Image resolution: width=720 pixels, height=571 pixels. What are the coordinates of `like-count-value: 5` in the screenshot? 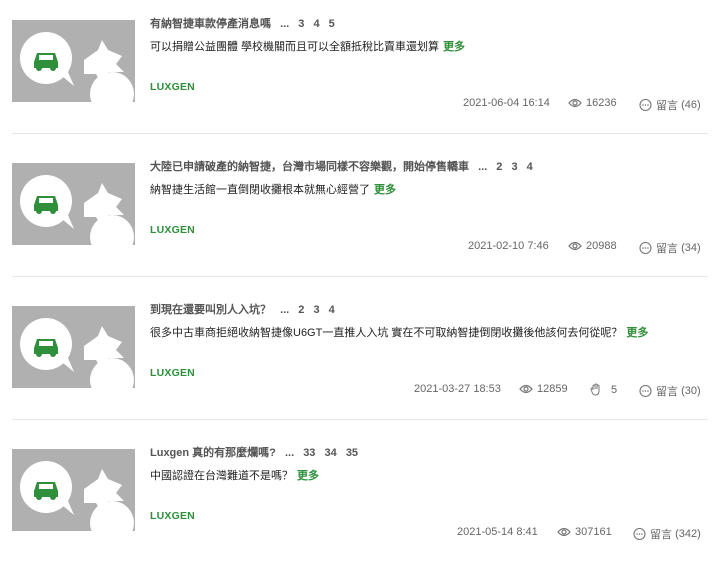 It's located at (614, 389).